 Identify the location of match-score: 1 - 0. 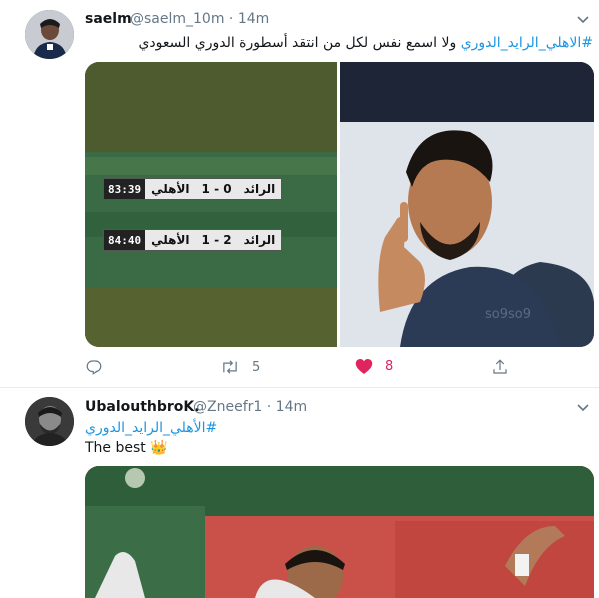
(216, 189).